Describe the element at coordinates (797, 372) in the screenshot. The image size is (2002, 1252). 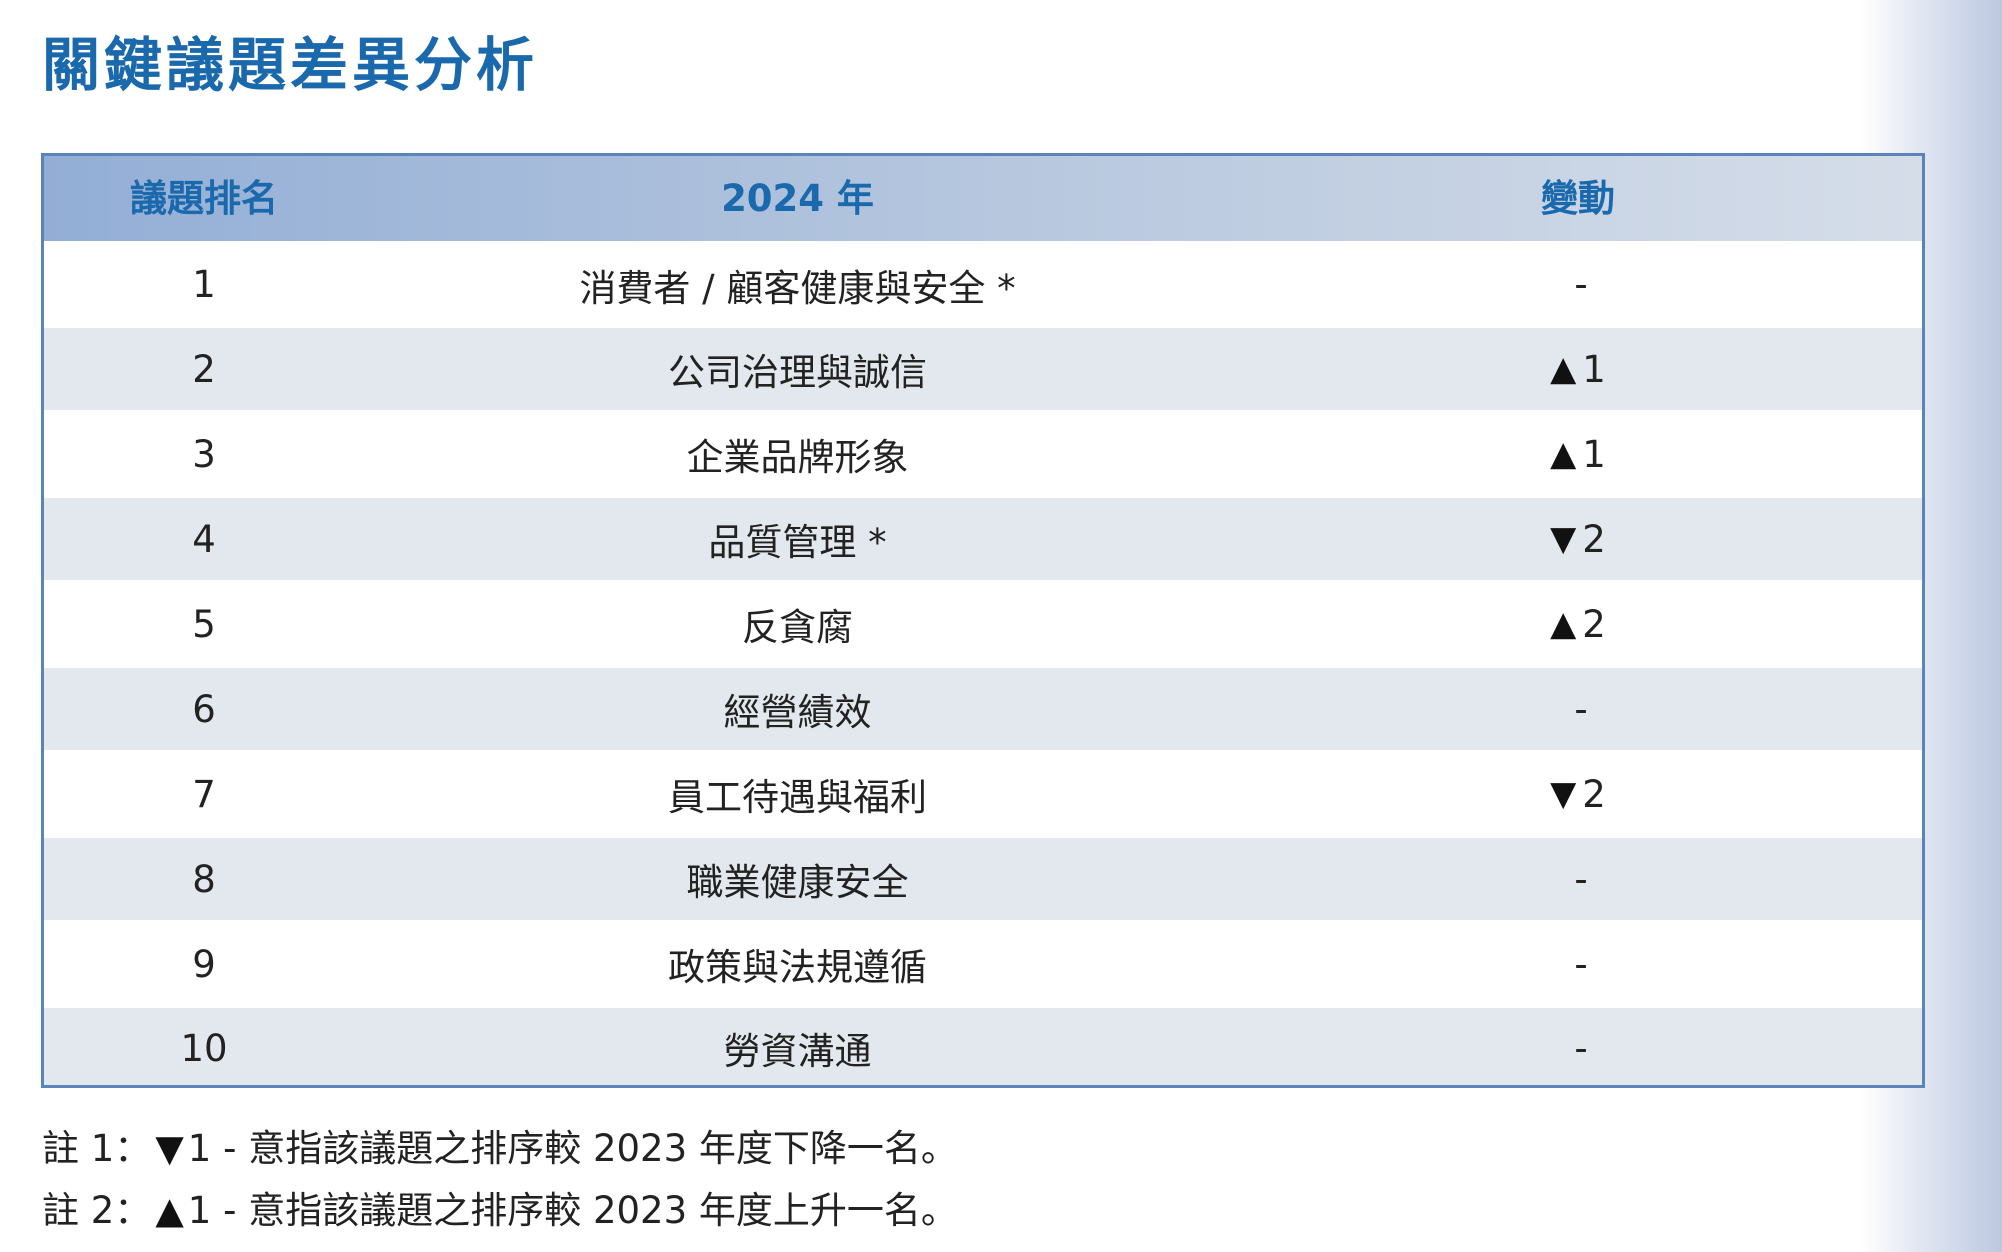
I see `issue-cell: 公司治理與誠信` at that location.